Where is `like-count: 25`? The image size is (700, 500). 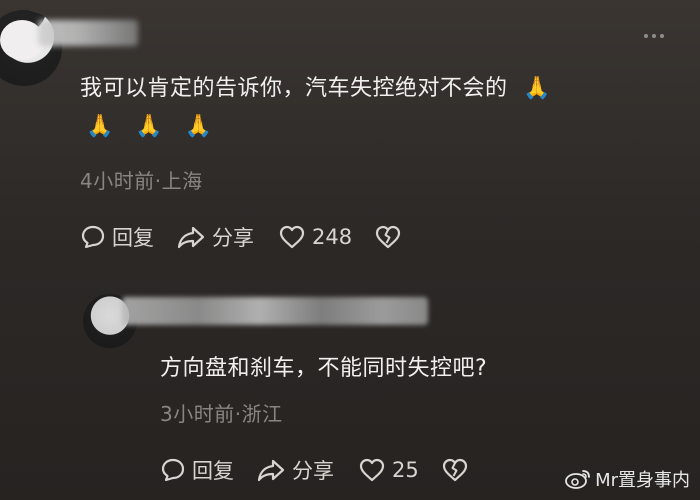
like-count: 25 is located at coordinates (405, 470).